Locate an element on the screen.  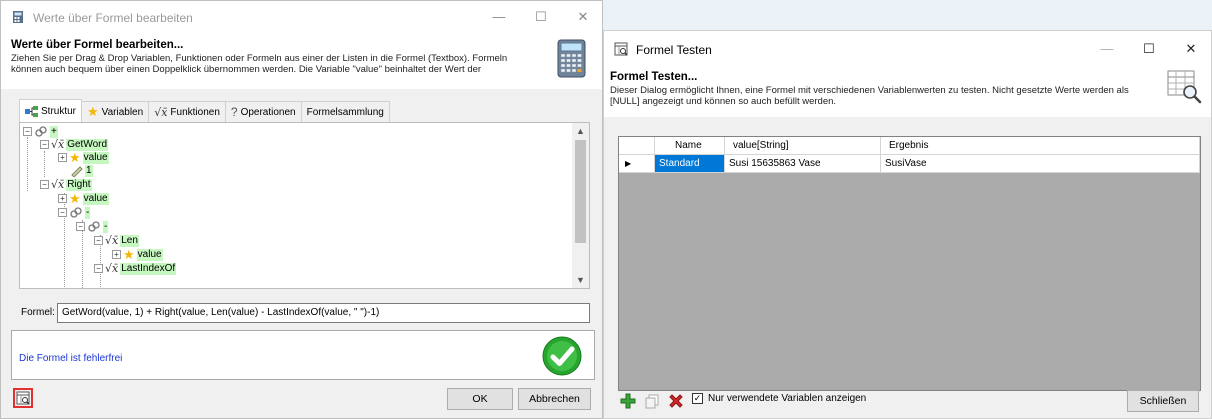
add-row-button is located at coordinates (628, 401).